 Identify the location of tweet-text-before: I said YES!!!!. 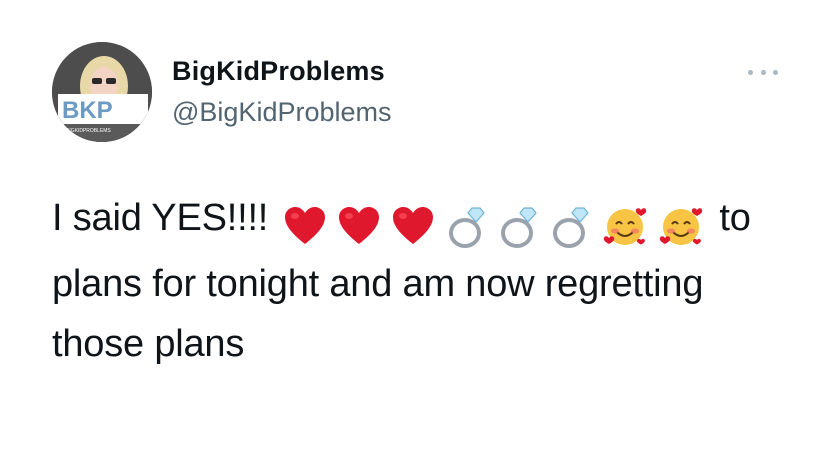
(160, 218).